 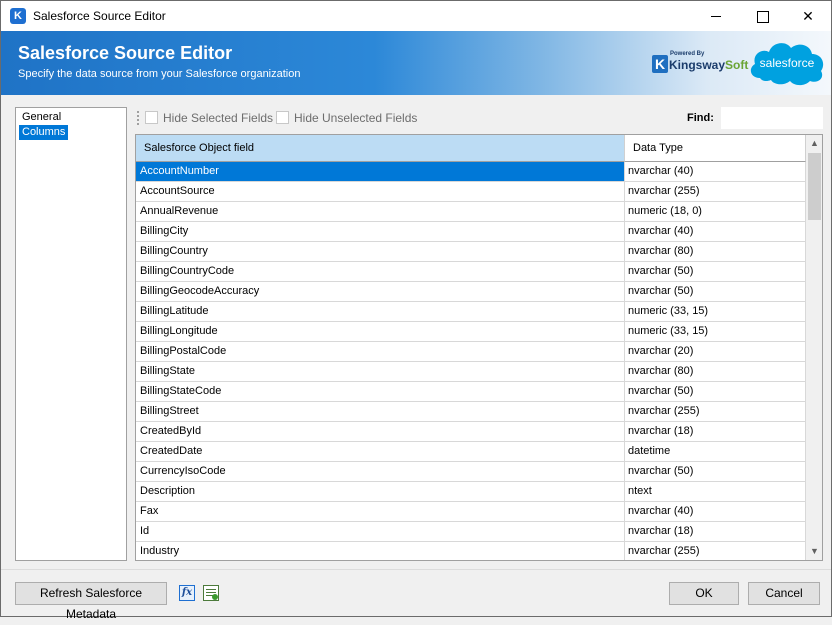 I want to click on table-row: BillingPostalCode nvarchar (20), so click(x=471, y=352).